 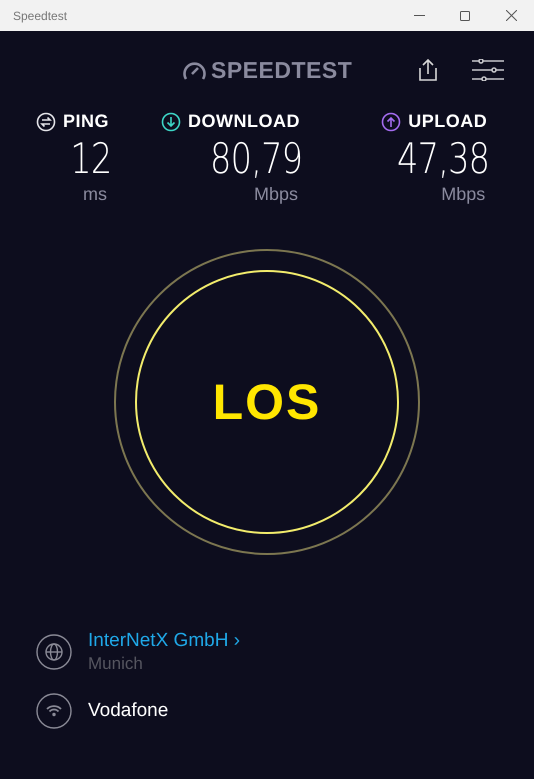 I want to click on provider-name: Vodafone, so click(x=128, y=710).